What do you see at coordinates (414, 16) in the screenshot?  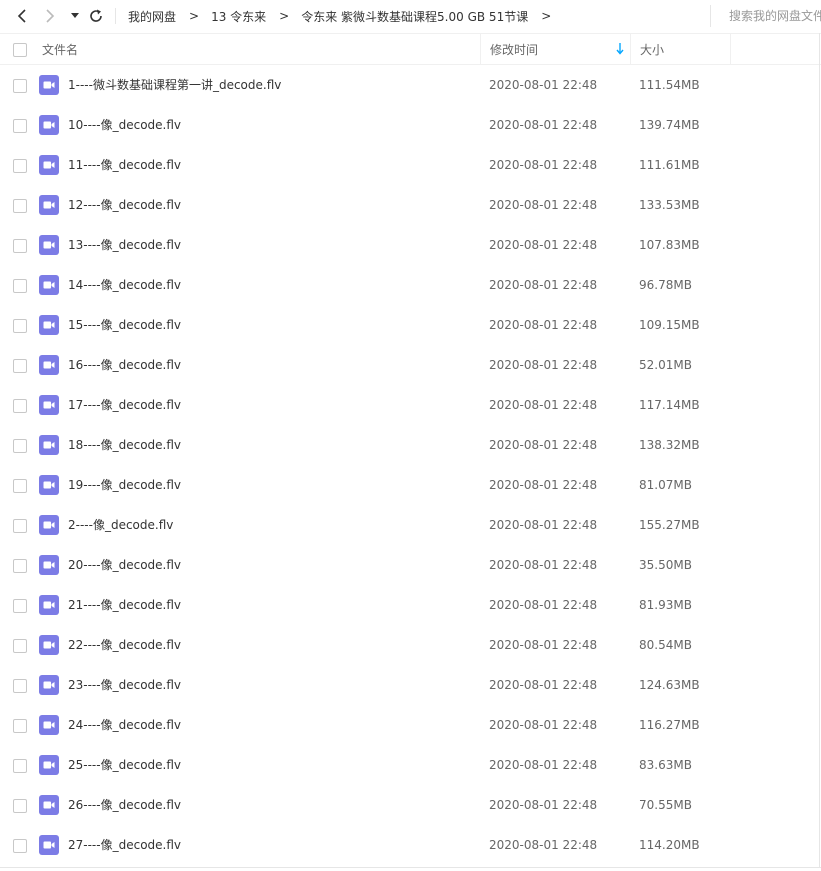 I see `breadcrumb-item-current: 令东来 紫微斗数基础课程5.00 GB 51节课` at bounding box center [414, 16].